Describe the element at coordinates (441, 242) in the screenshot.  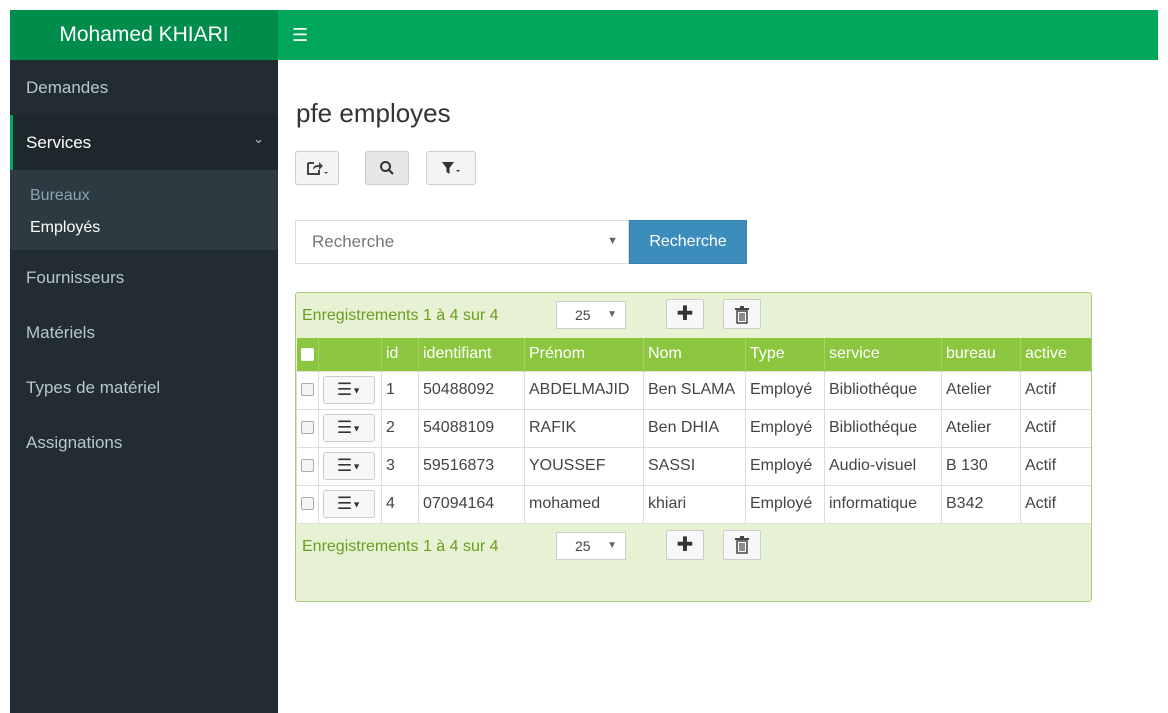
I see `search-input` at that location.